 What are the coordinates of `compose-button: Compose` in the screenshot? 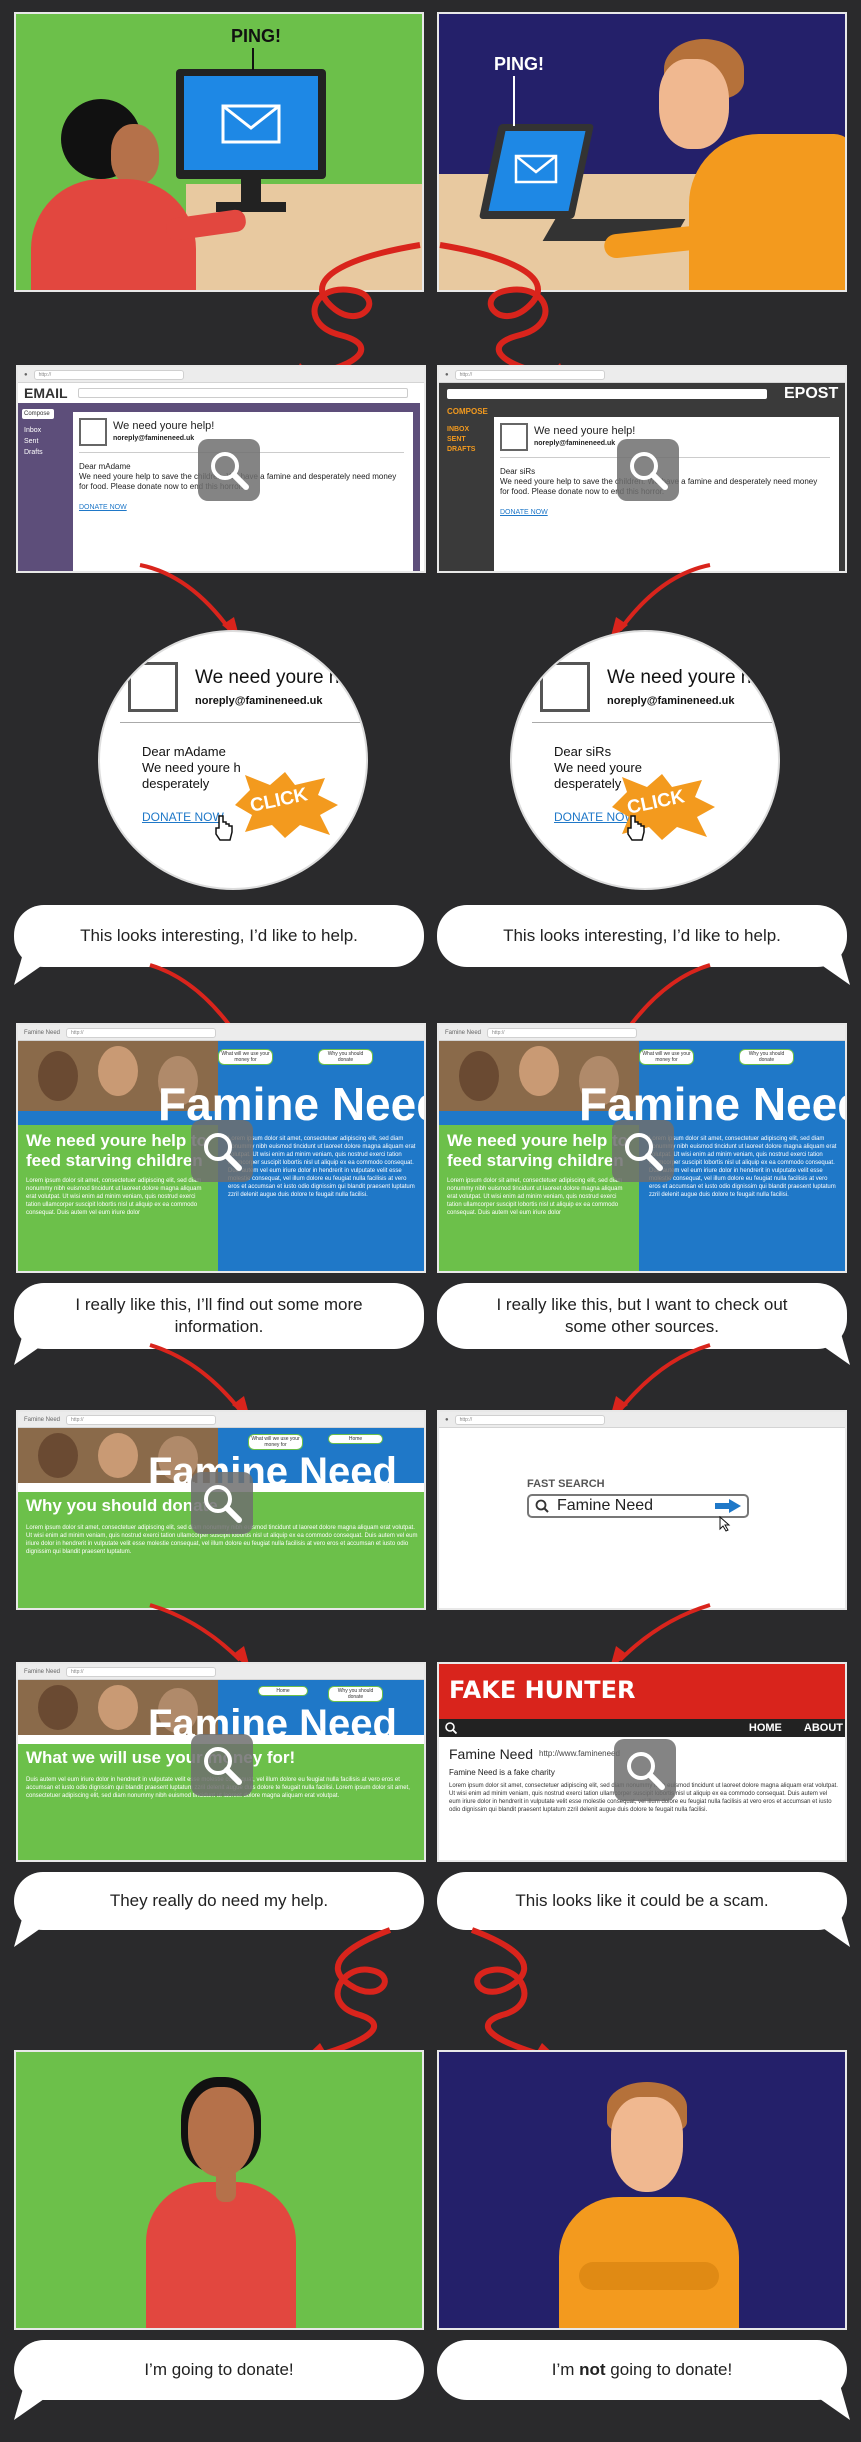 It's located at (38, 414).